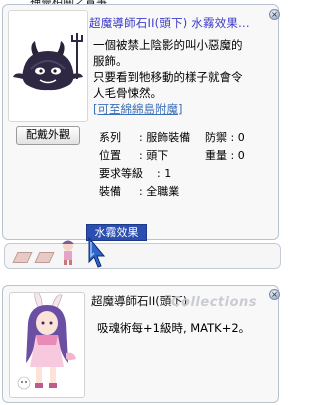 The width and height of the screenshot is (320, 405). Describe the element at coordinates (48, 135) in the screenshot. I see `wear-appearance-button: 配戴外觀` at that location.